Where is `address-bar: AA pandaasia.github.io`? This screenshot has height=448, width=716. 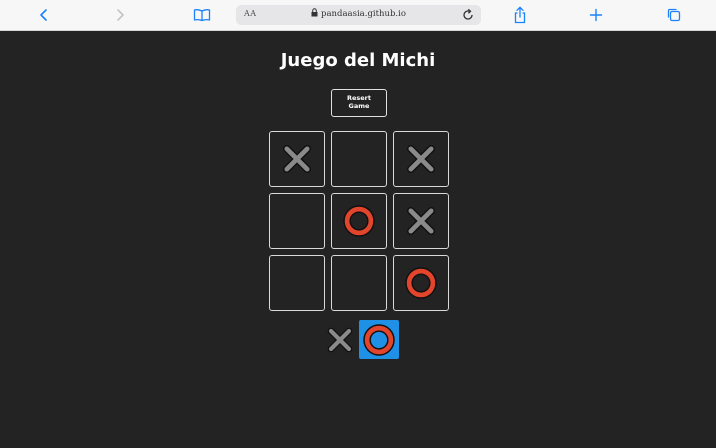 address-bar: AA pandaasia.github.io is located at coordinates (358, 15).